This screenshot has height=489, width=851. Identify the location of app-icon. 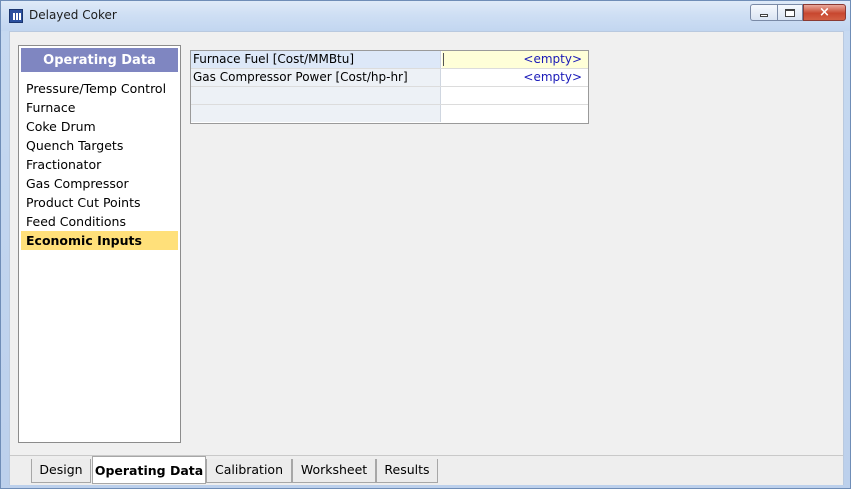
(16, 16).